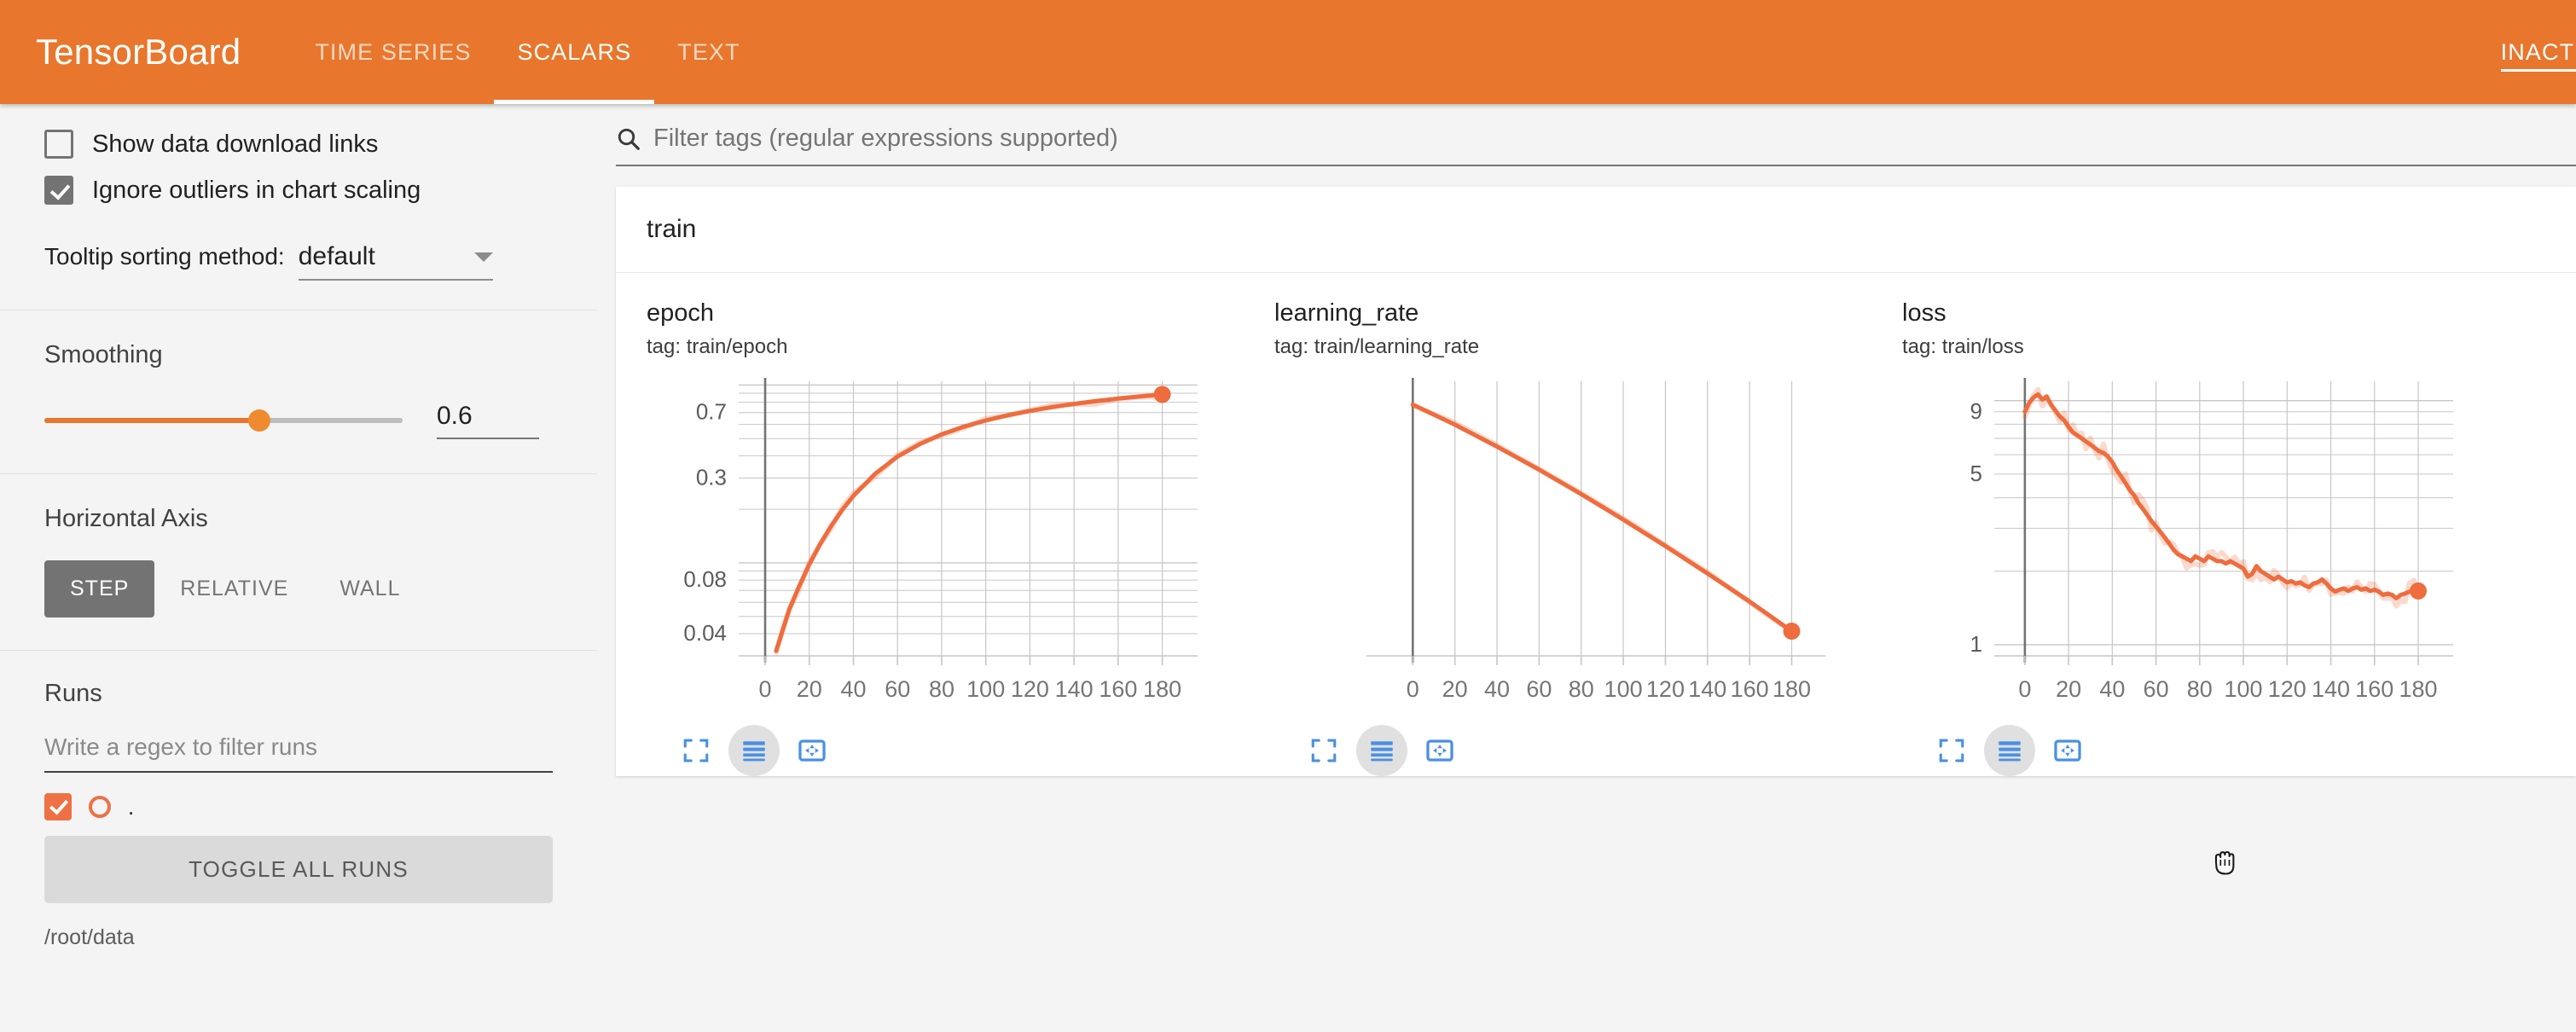 The width and height of the screenshot is (2576, 1032). I want to click on ignore-outliers-checkbox-row: Ignore outliers in chart scaling, so click(298, 190).